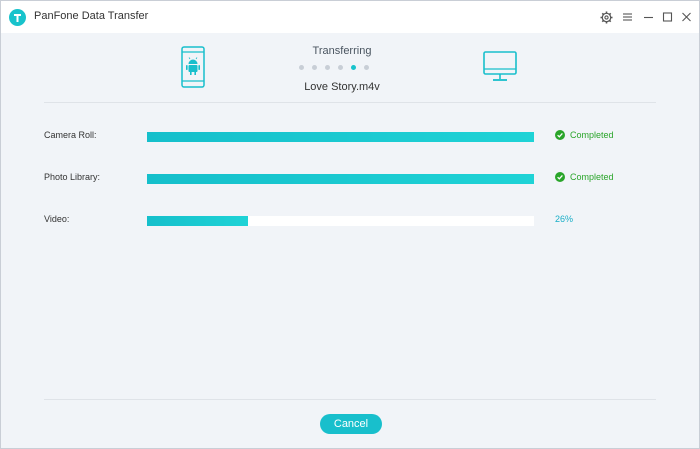 This screenshot has width=700, height=449. Describe the element at coordinates (91, 16) in the screenshot. I see `app-title: PanFone Data Transfer` at that location.